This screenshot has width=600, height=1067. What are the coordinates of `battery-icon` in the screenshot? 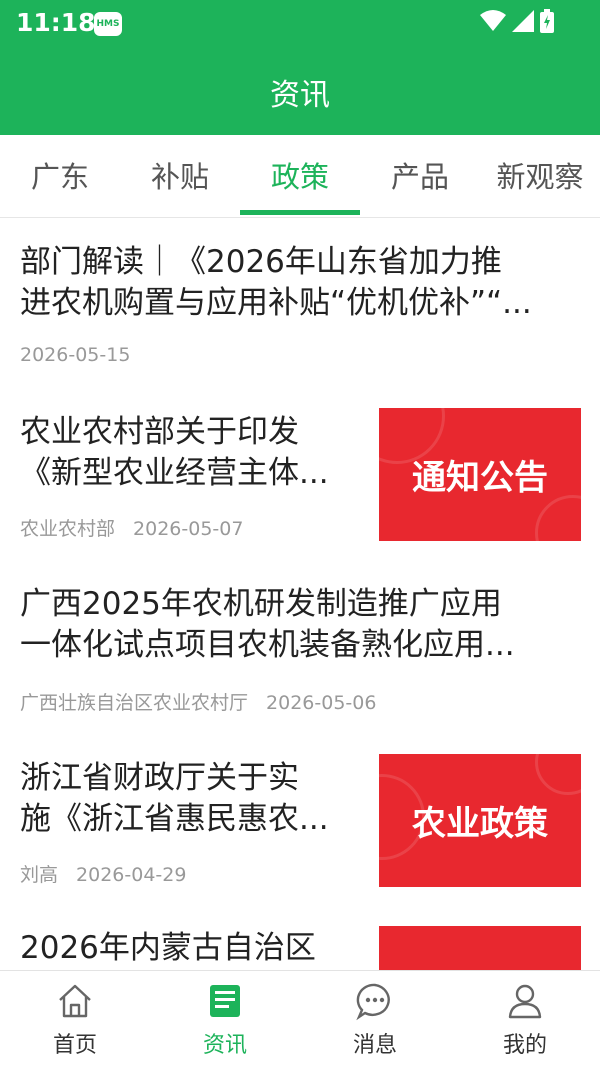 It's located at (547, 21).